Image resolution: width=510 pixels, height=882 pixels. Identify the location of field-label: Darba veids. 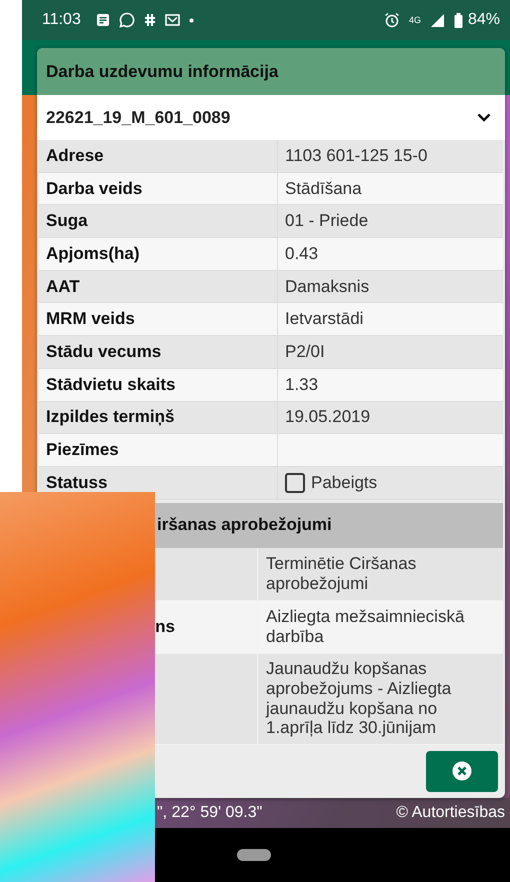
(94, 188).